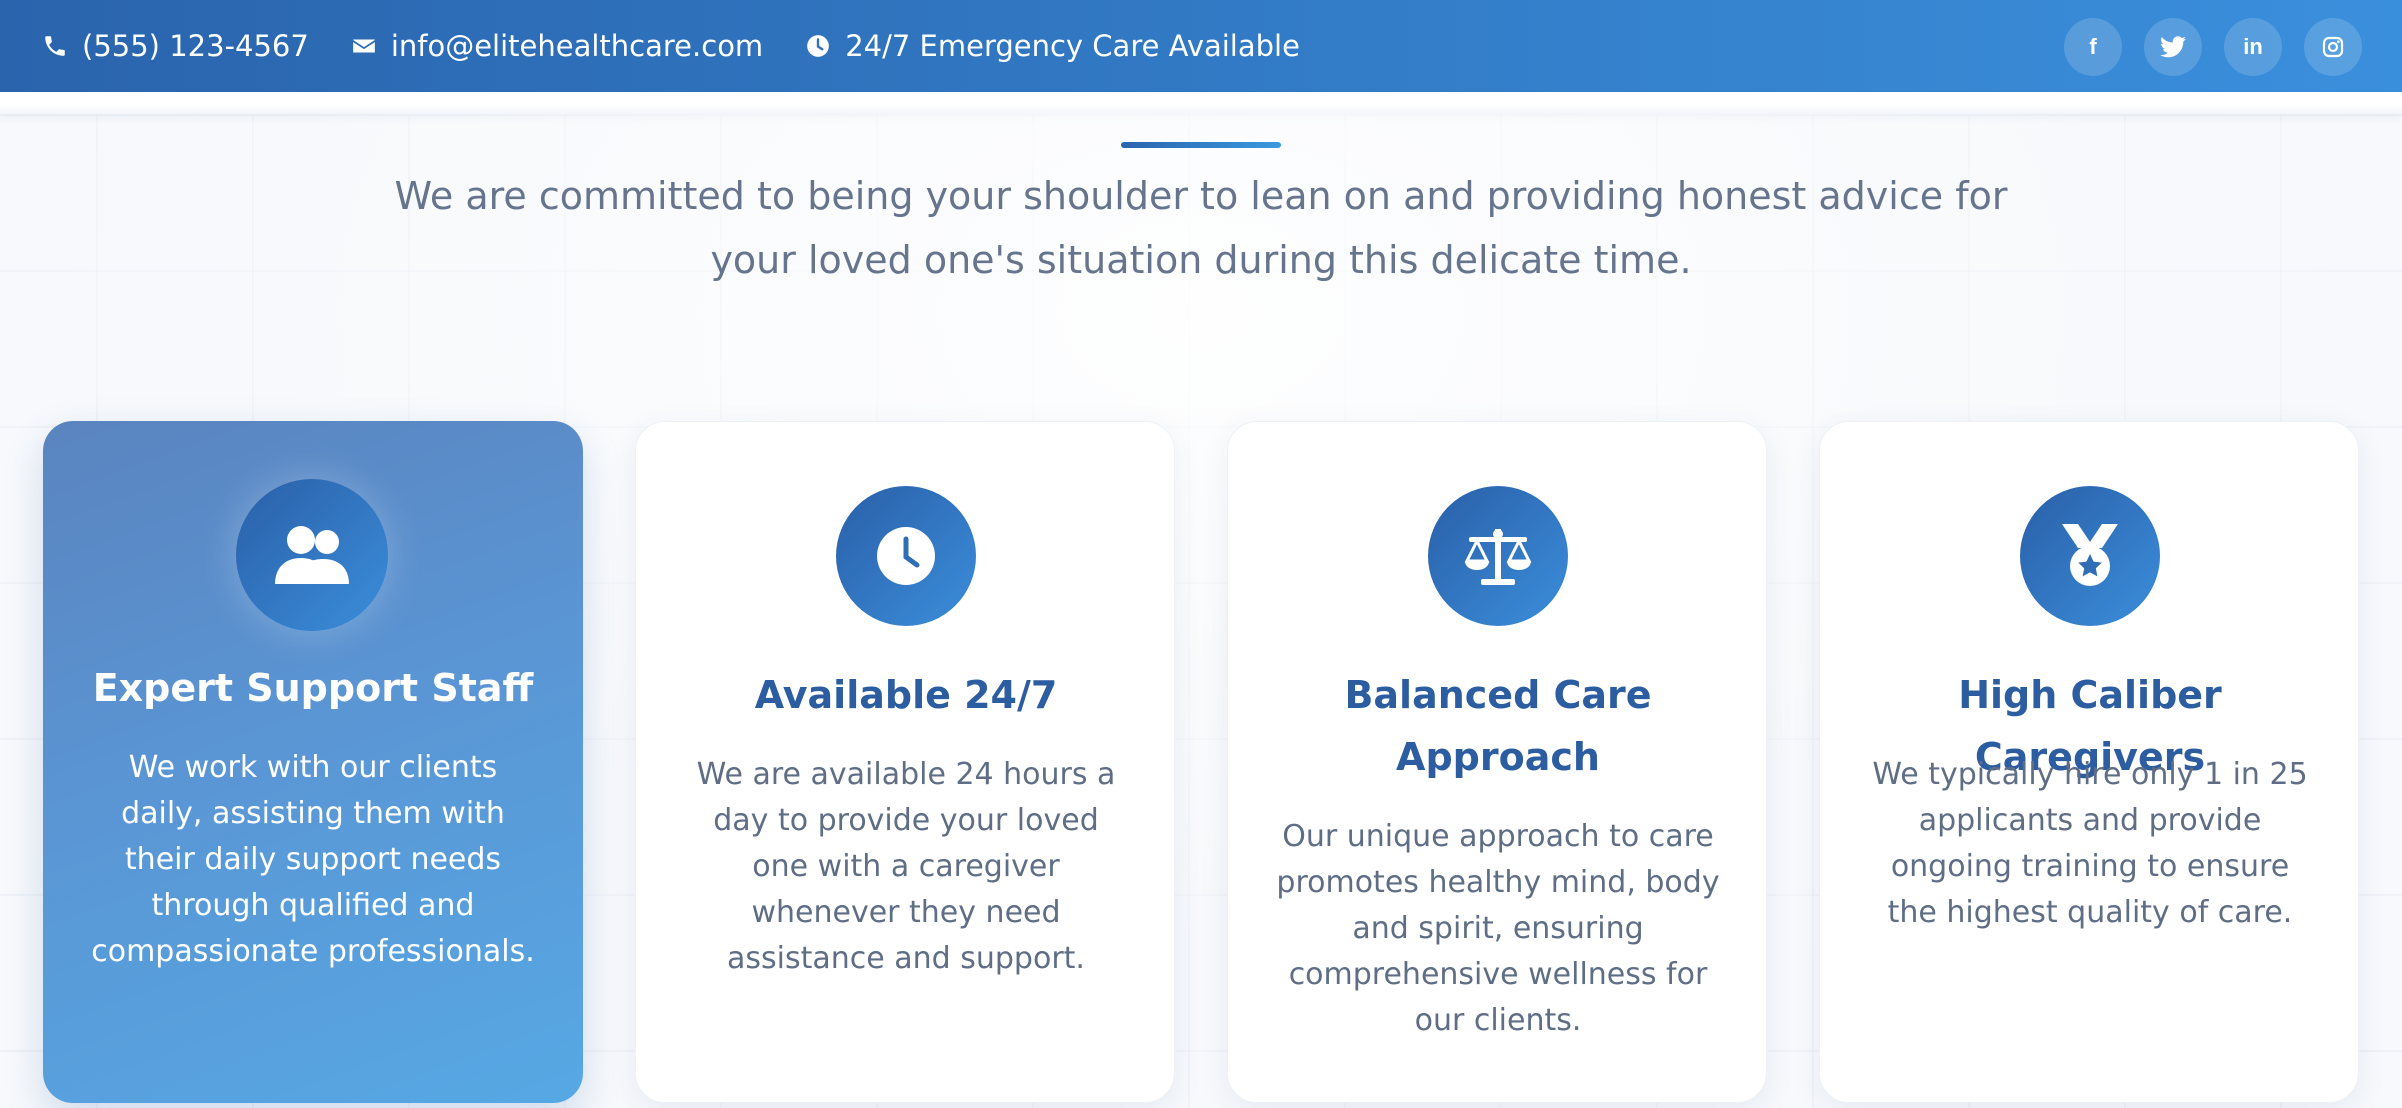  Describe the element at coordinates (1072, 46) in the screenshot. I see `emergency-text: 24/7 Emergency Care Available` at that location.